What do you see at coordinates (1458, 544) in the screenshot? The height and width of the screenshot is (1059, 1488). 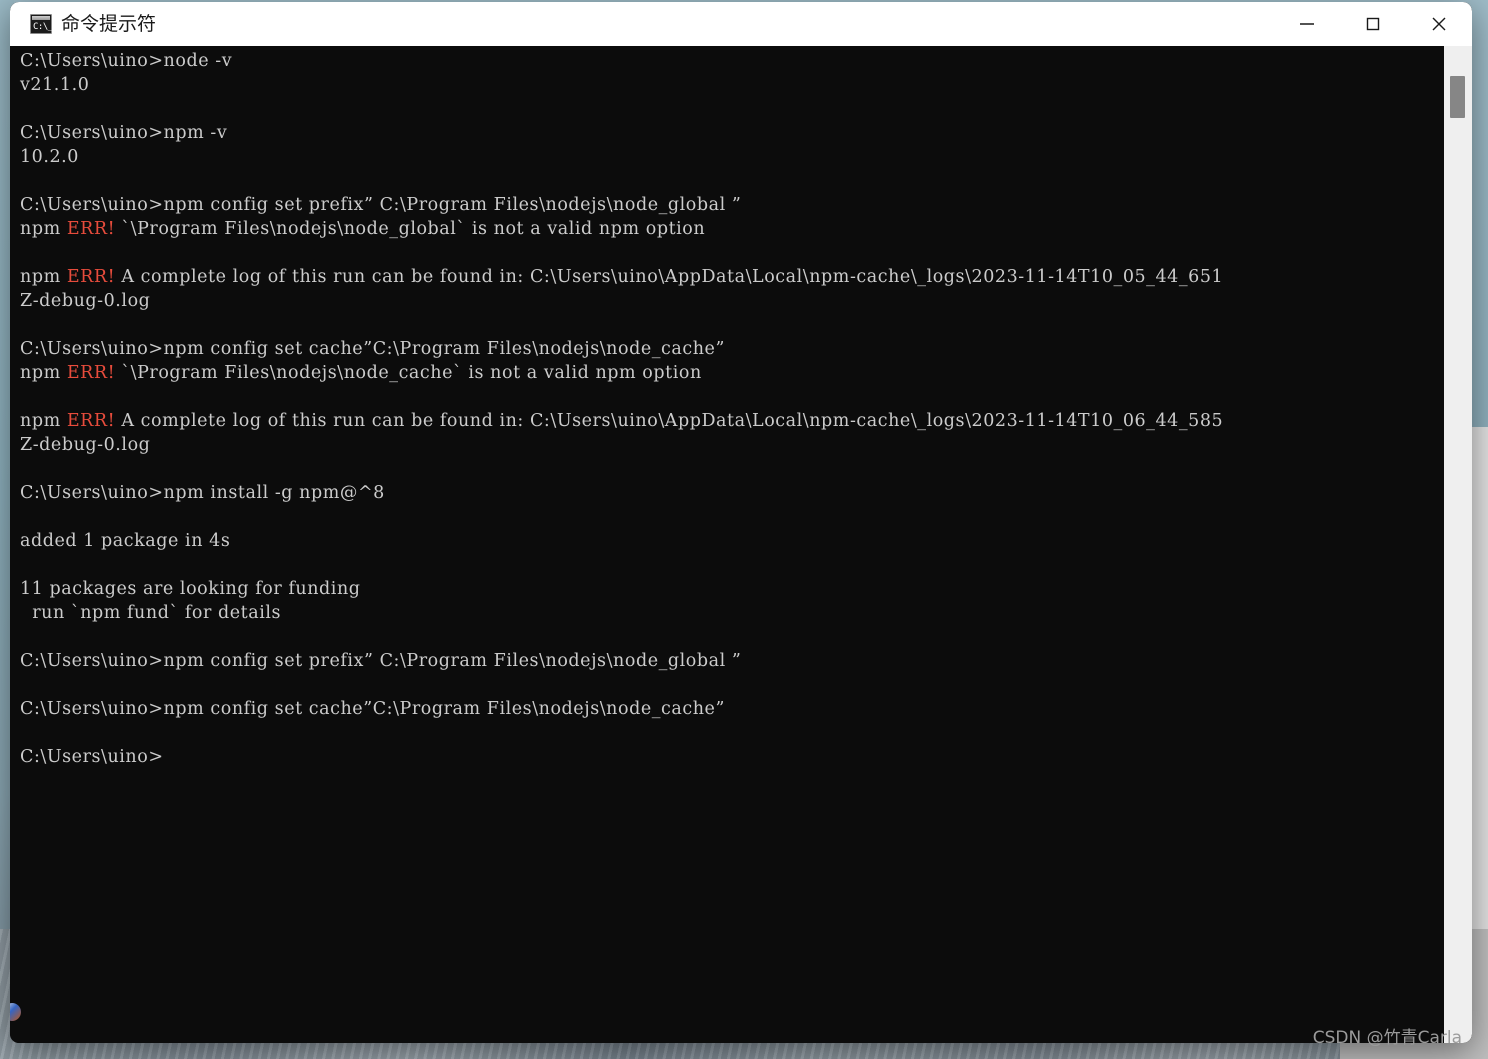 I see `terminal-scrollbar` at bounding box center [1458, 544].